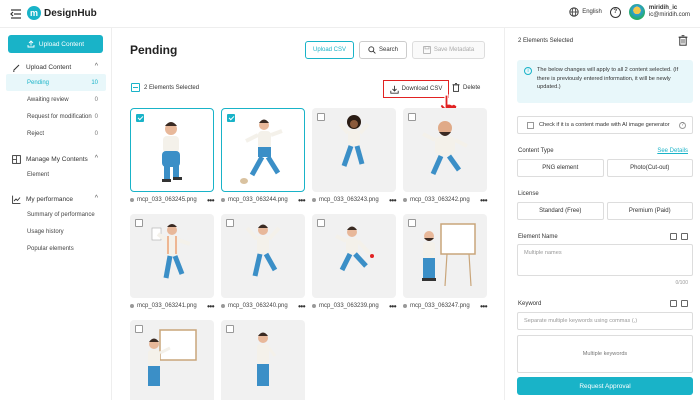 This screenshot has height=400, width=700. Describe the element at coordinates (560, 211) in the screenshot. I see `option-standard-free: Standard (Free)` at that location.